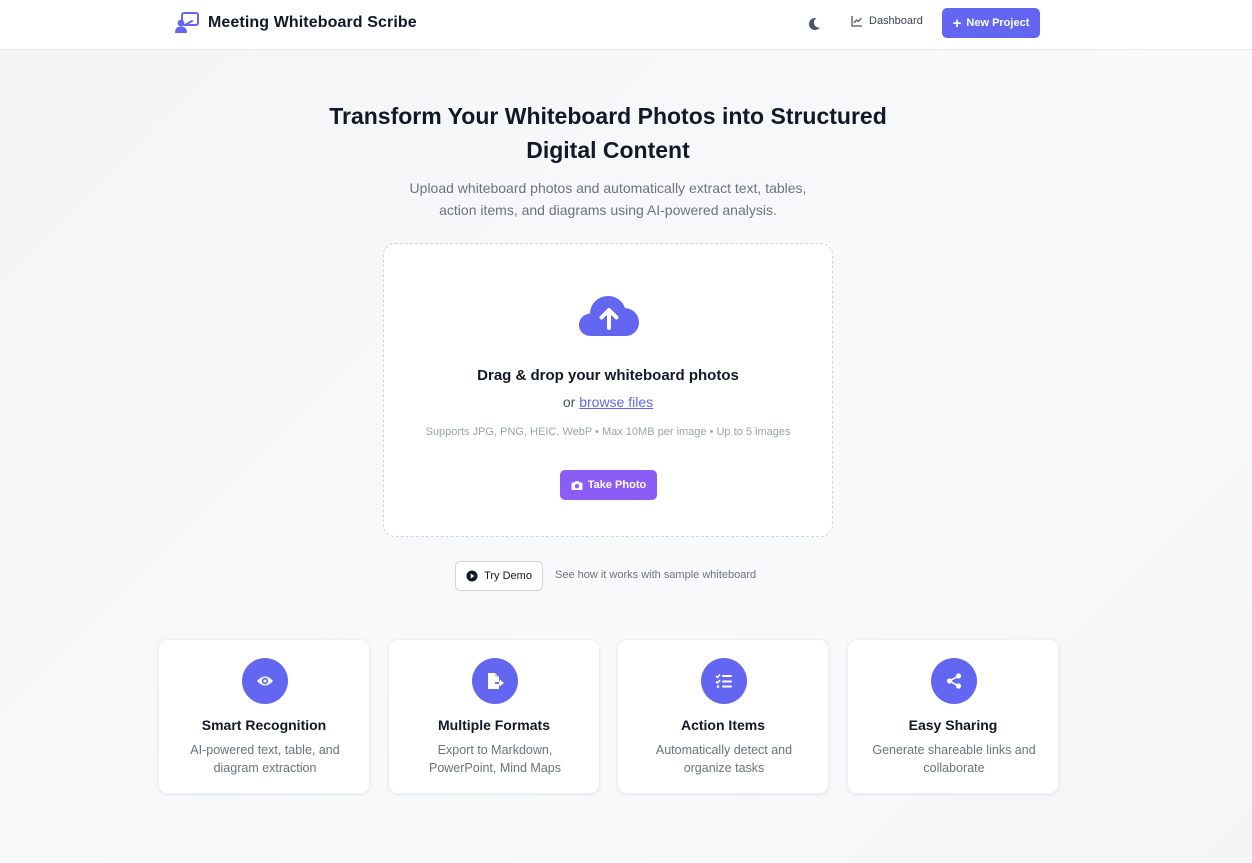 The height and width of the screenshot is (863, 1252). What do you see at coordinates (724, 768) in the screenshot?
I see `feature-desc-line-2: organize tasks` at bounding box center [724, 768].